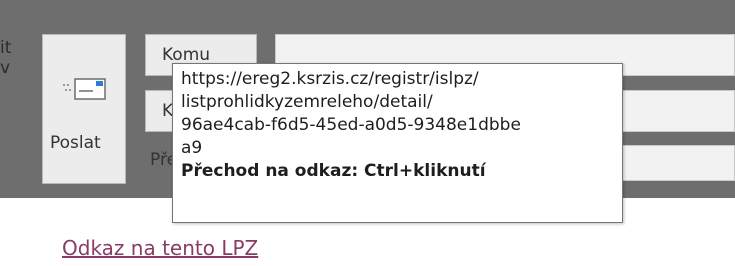  Describe the element at coordinates (351, 125) in the screenshot. I see `tooltip-url-line: 96ae4cab-f6d5-45ed-a0d5-9348e1dbbe` at that location.